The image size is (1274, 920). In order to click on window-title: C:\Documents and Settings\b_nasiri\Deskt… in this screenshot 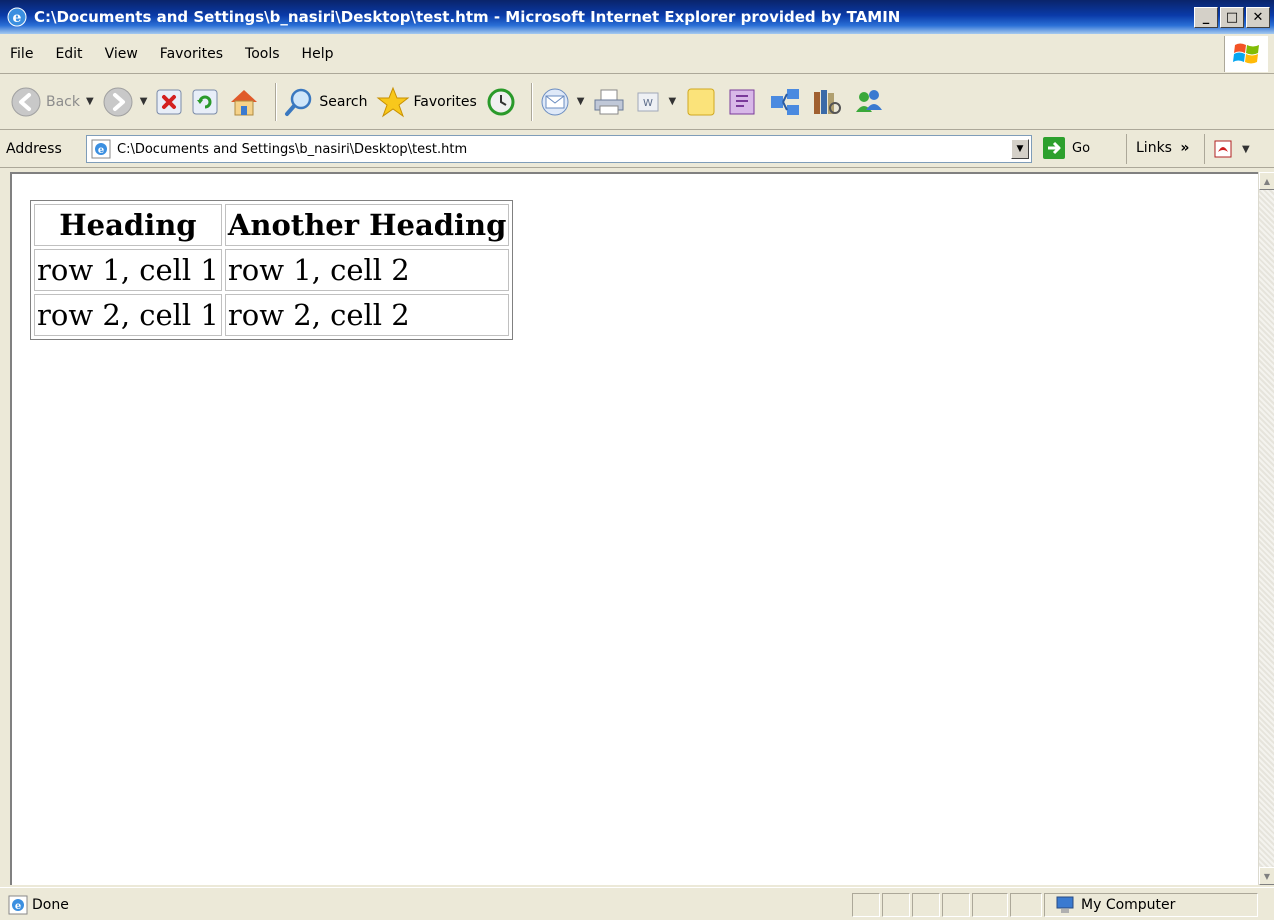, I will do `click(467, 17)`.